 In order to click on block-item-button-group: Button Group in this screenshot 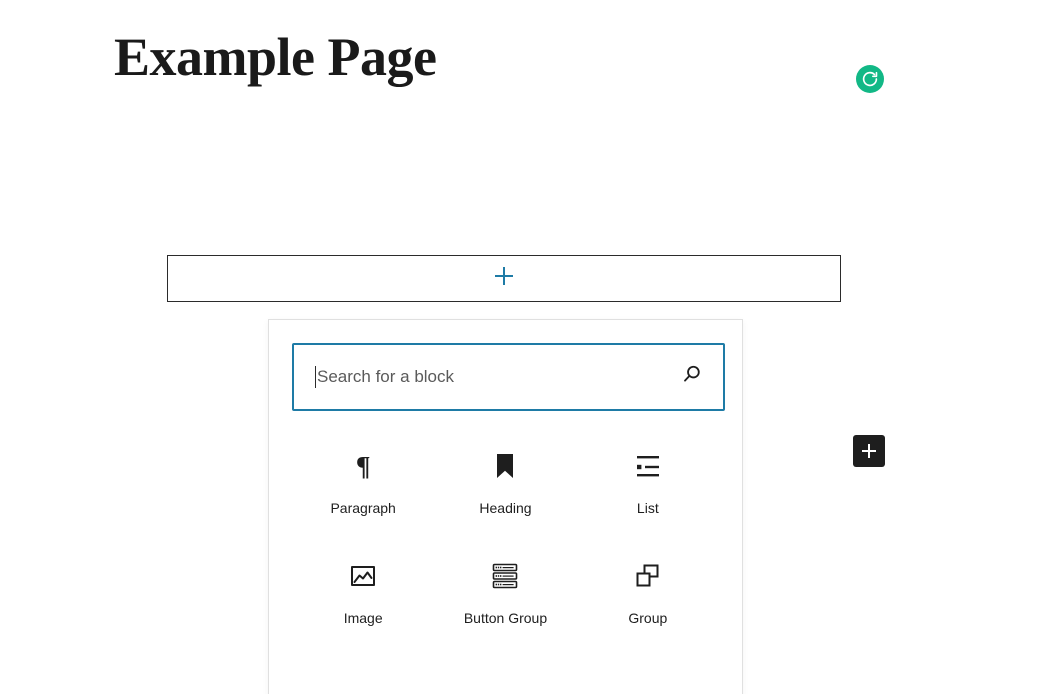, I will do `click(505, 593)`.